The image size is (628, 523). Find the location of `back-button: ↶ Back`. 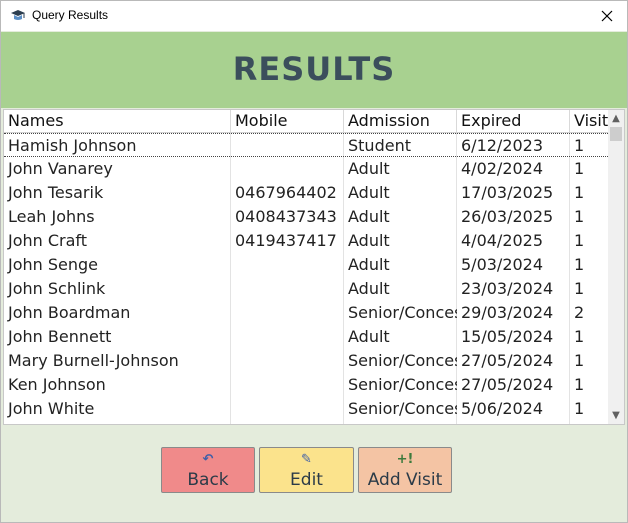

back-button: ↶ Back is located at coordinates (208, 470).